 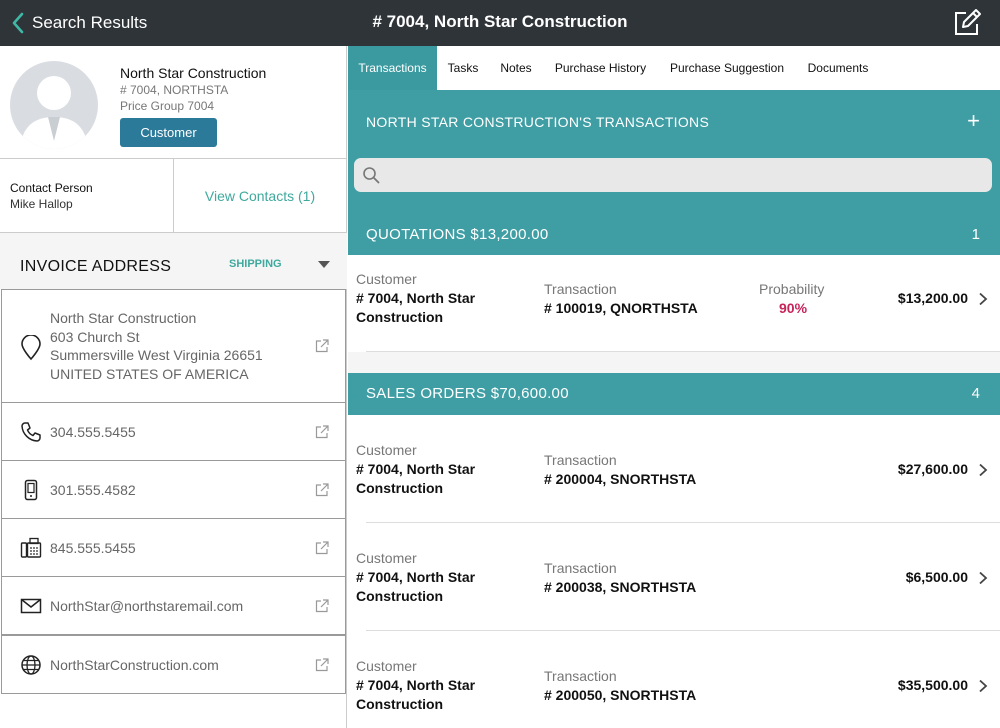 I want to click on tab-notes: Notes, so click(x=516, y=68).